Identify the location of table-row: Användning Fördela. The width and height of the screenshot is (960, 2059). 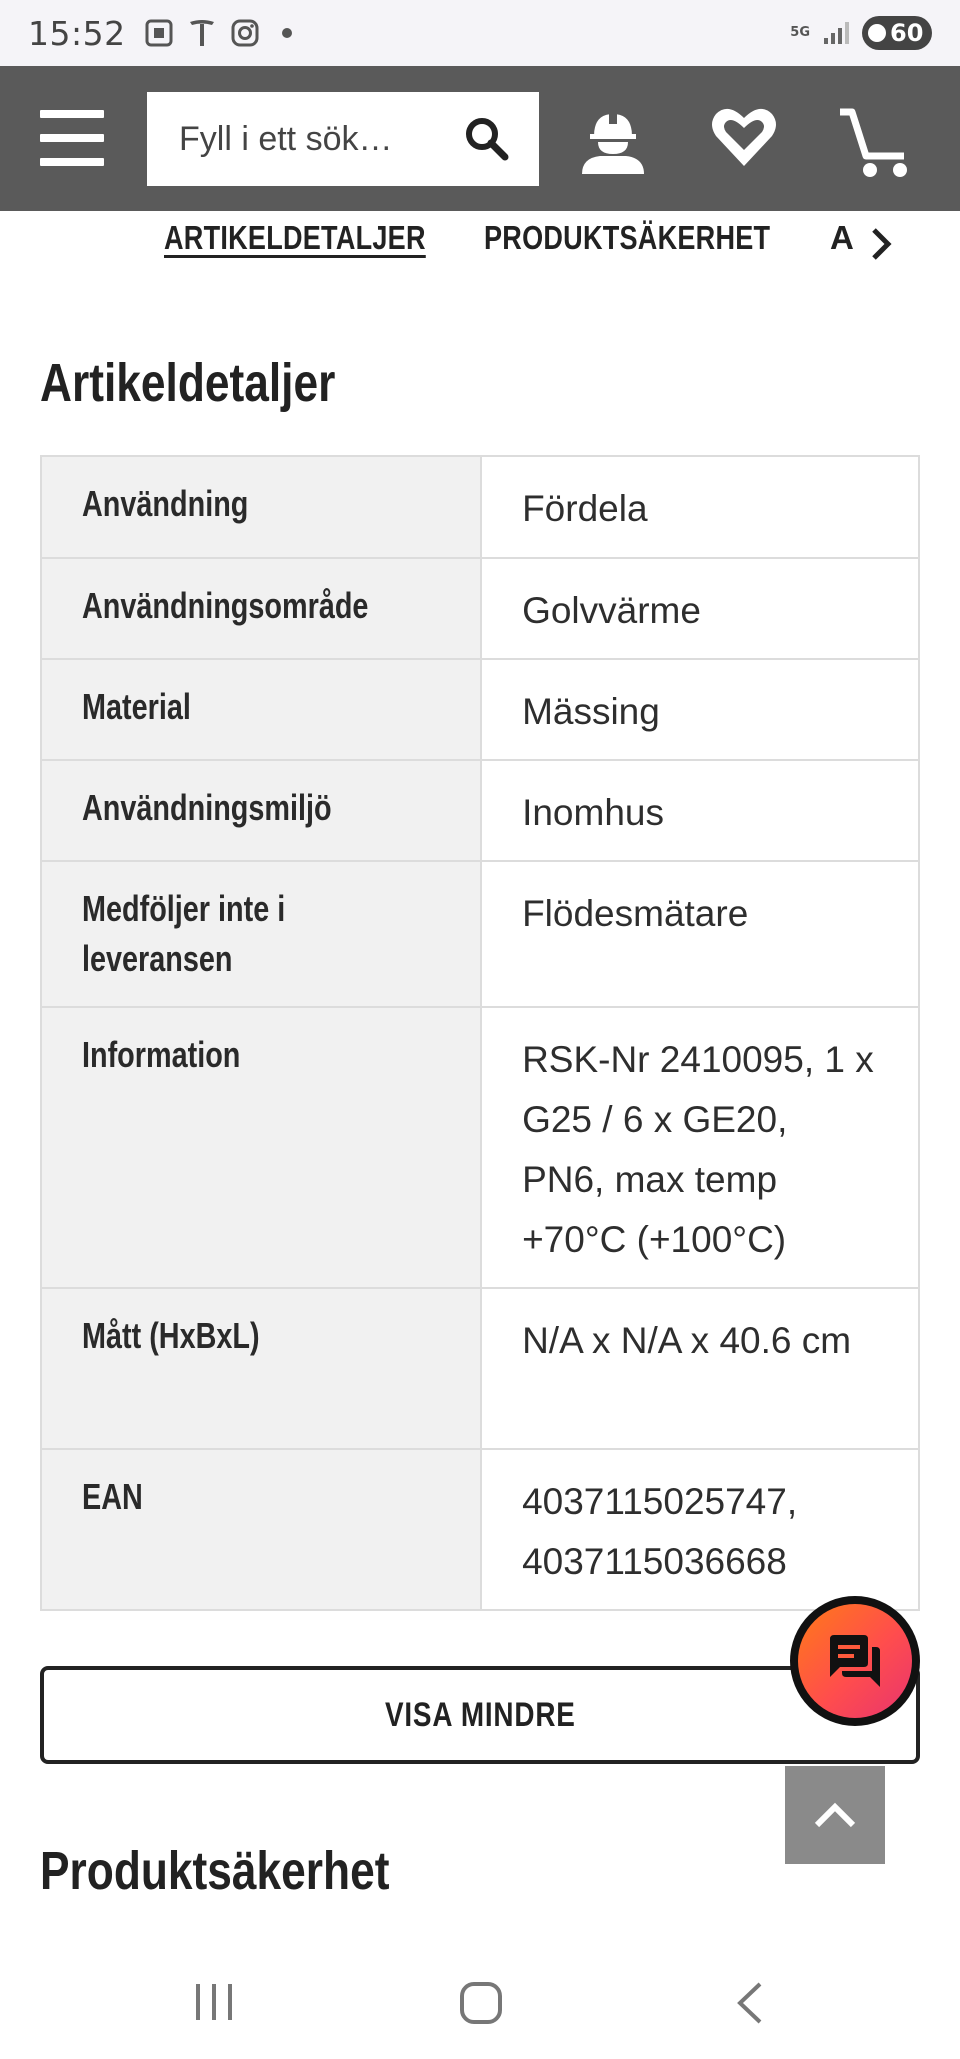
(479, 507).